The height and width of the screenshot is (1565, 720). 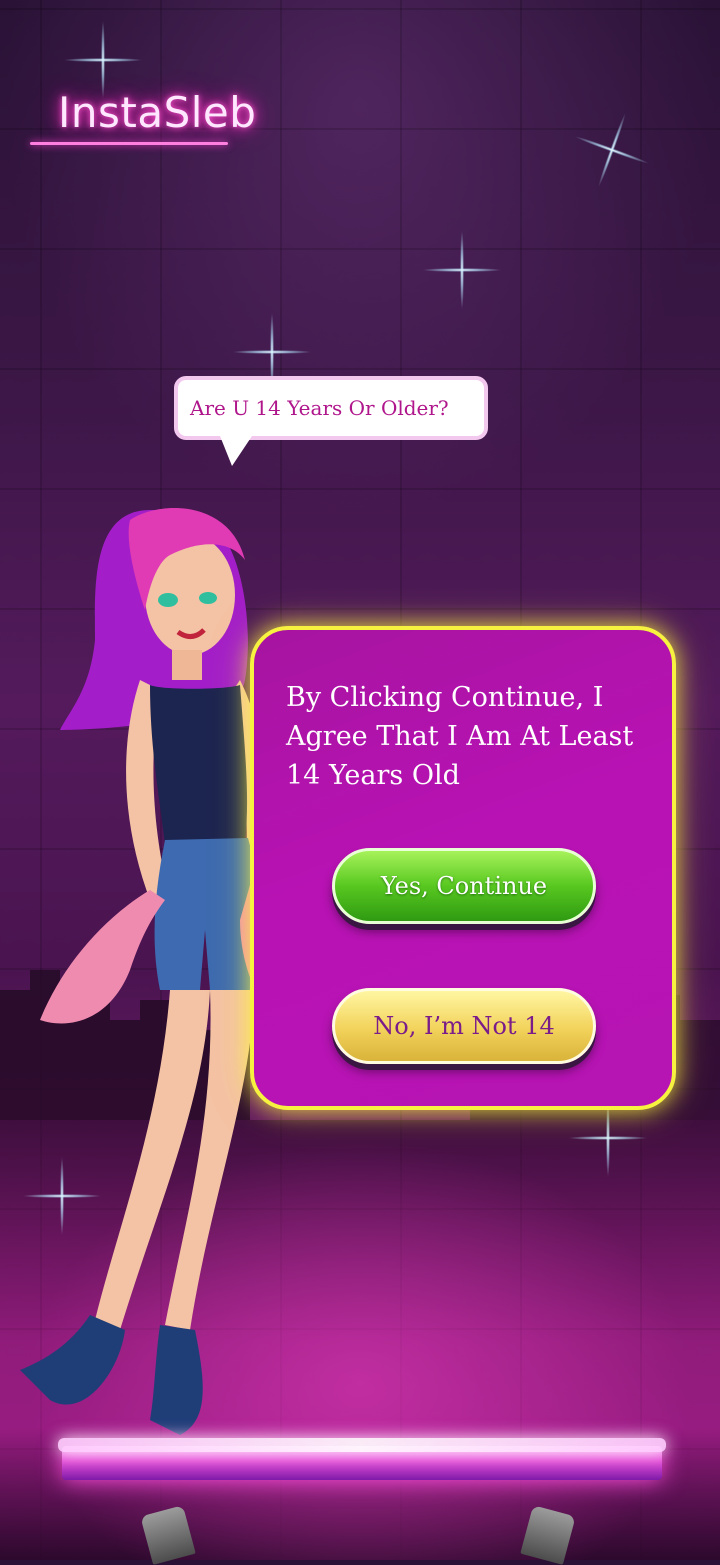 I want to click on not-14-button: No, I’m Not 14, so click(x=464, y=1026).